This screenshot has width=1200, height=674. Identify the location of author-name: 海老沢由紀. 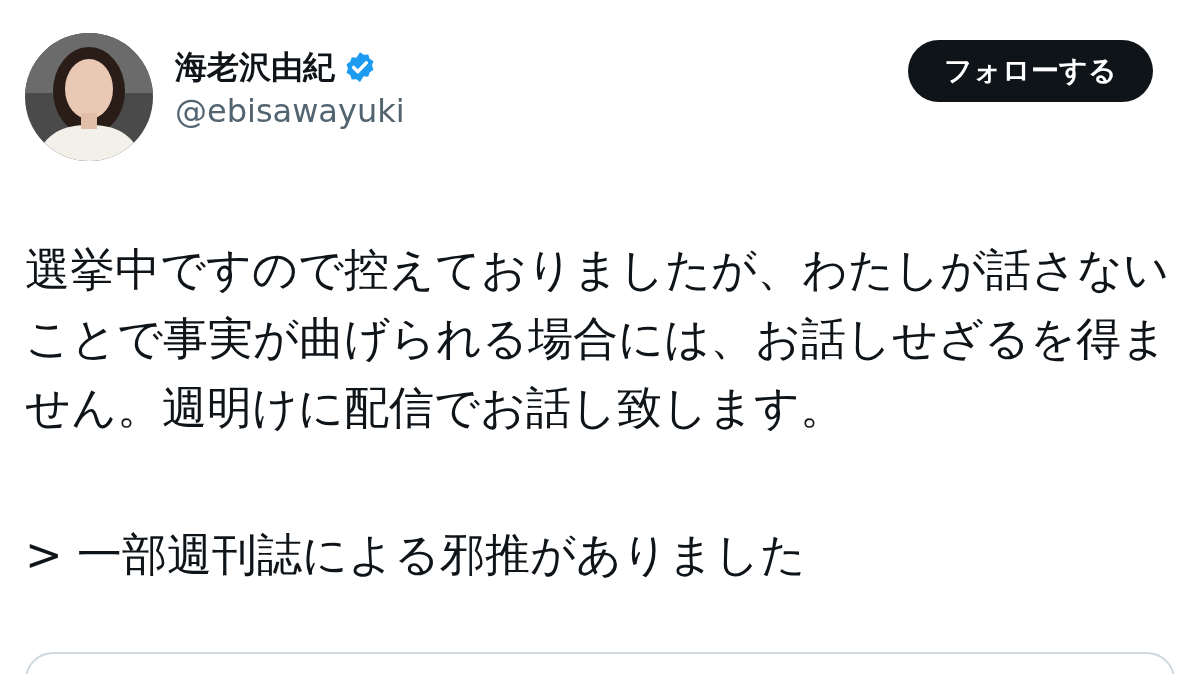
(255, 67).